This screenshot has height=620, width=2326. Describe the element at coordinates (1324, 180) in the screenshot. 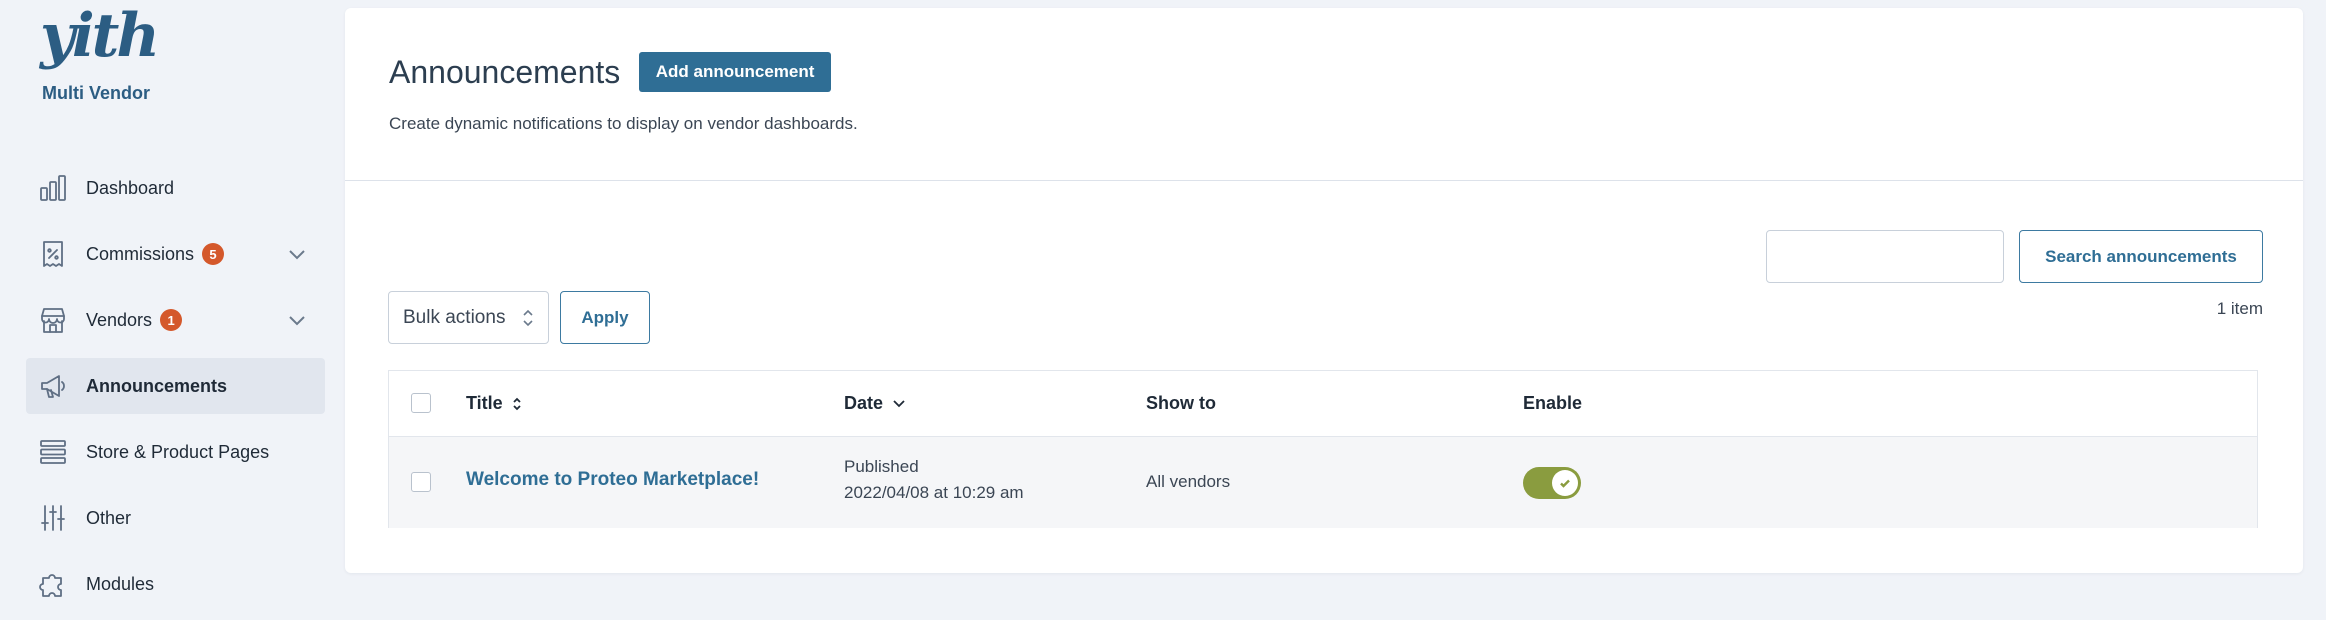

I see `divider` at that location.